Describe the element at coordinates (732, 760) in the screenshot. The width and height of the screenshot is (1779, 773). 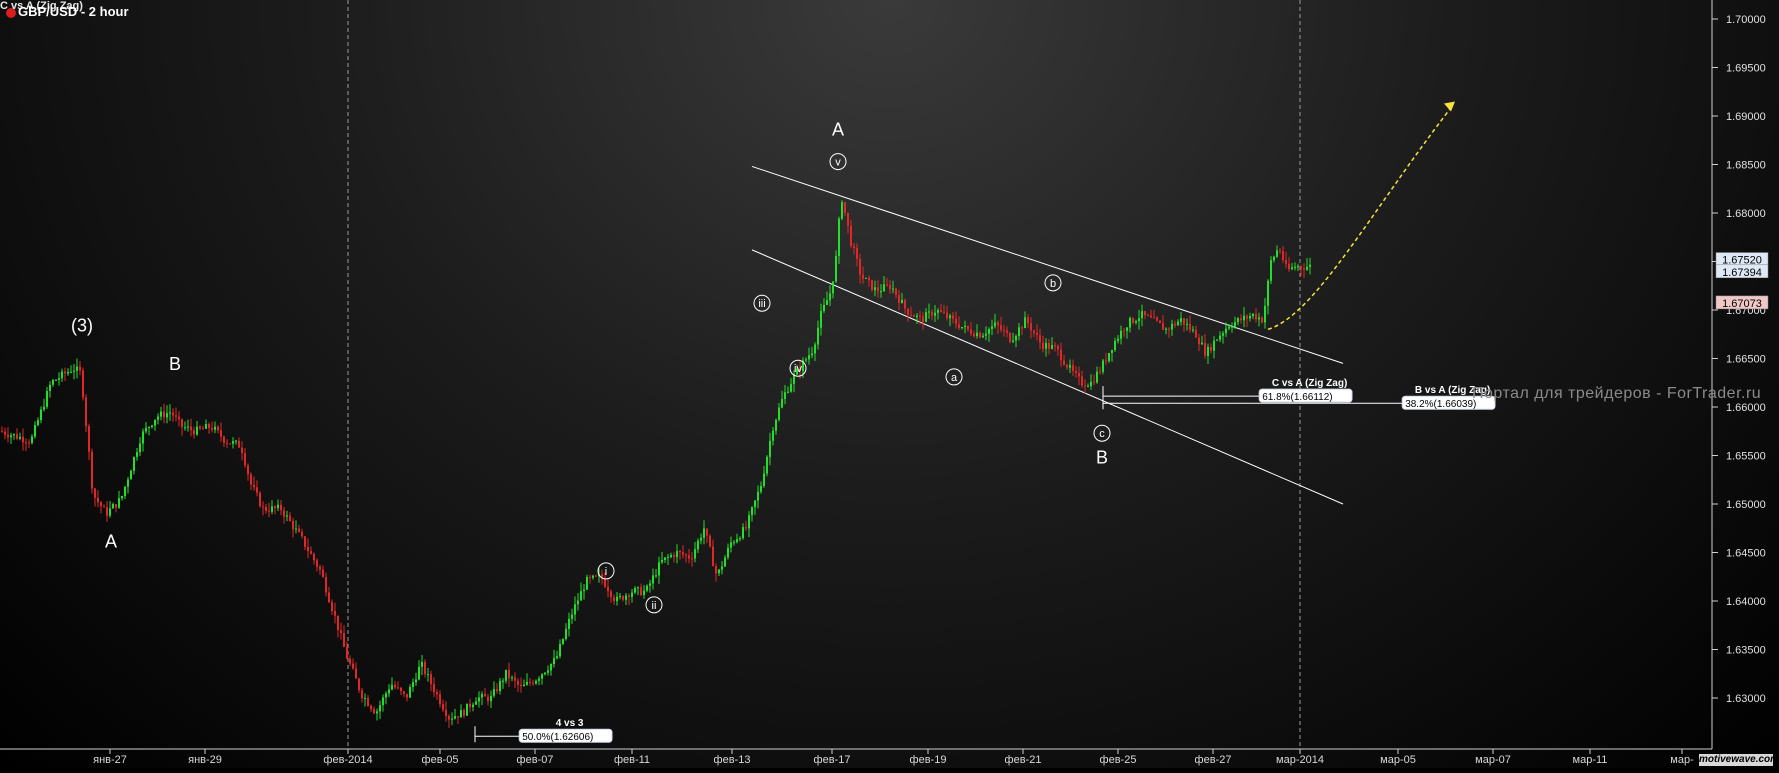
I see `x-tick-label: фев-13` at that location.